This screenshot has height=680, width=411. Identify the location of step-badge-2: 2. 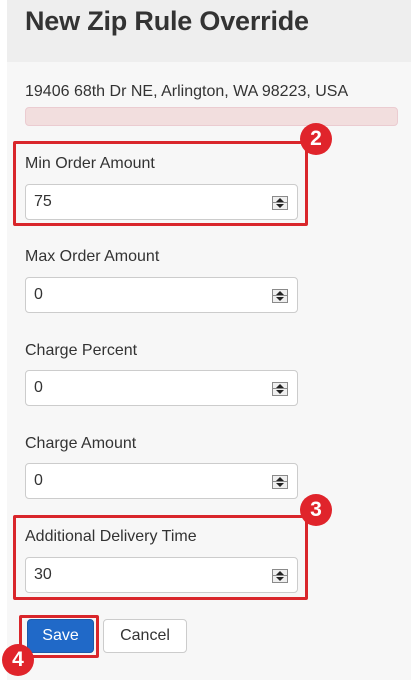
(316, 139).